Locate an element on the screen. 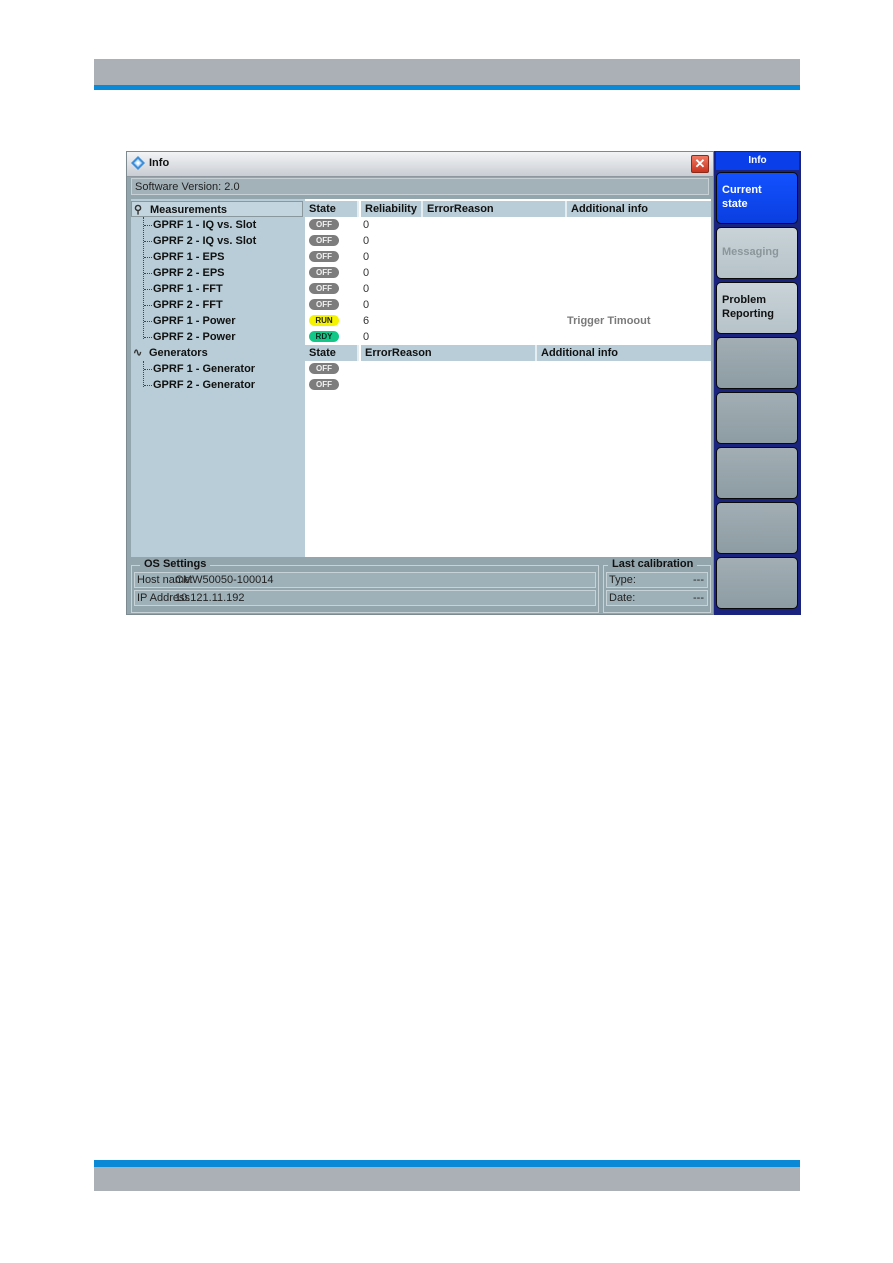  tree-item-measurement: GPRF 1 - Power is located at coordinates (194, 321).